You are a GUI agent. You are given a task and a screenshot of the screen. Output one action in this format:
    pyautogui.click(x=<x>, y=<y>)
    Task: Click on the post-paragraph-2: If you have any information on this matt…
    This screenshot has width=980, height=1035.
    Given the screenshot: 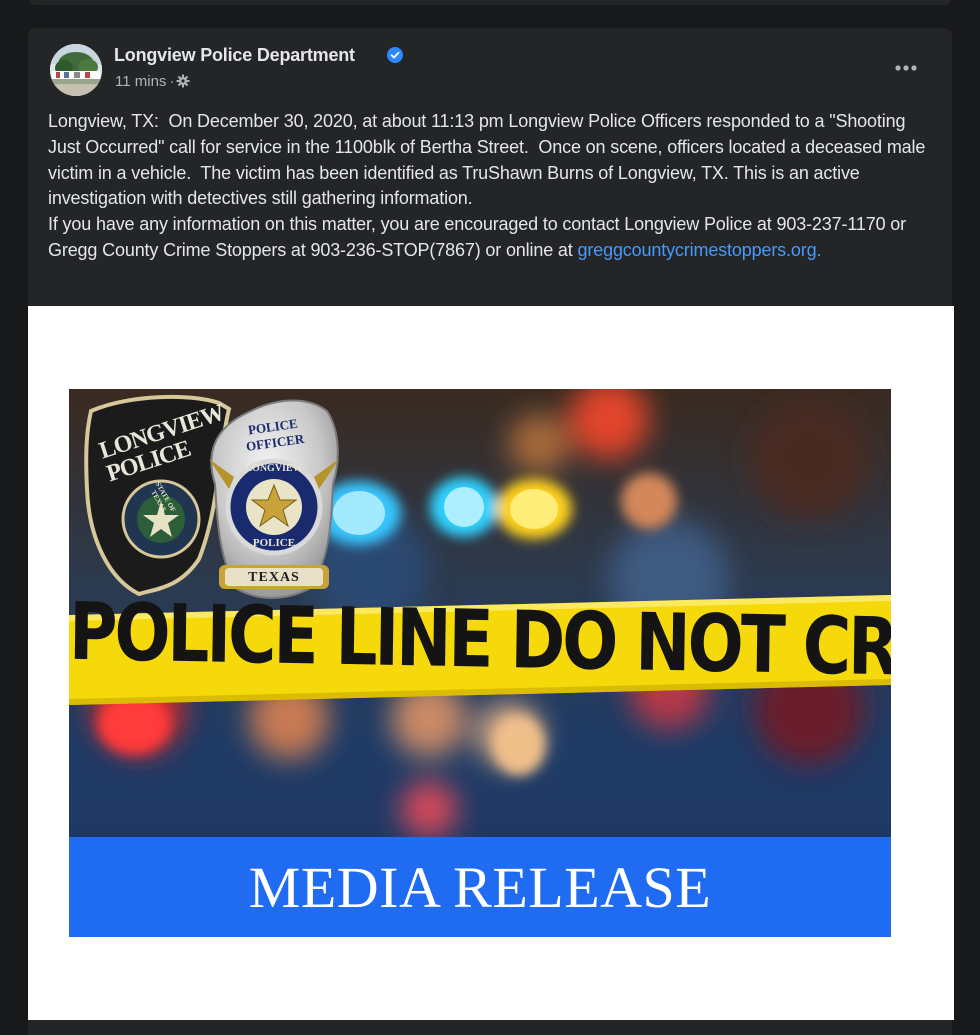 What is the action you would take?
    pyautogui.click(x=495, y=238)
    